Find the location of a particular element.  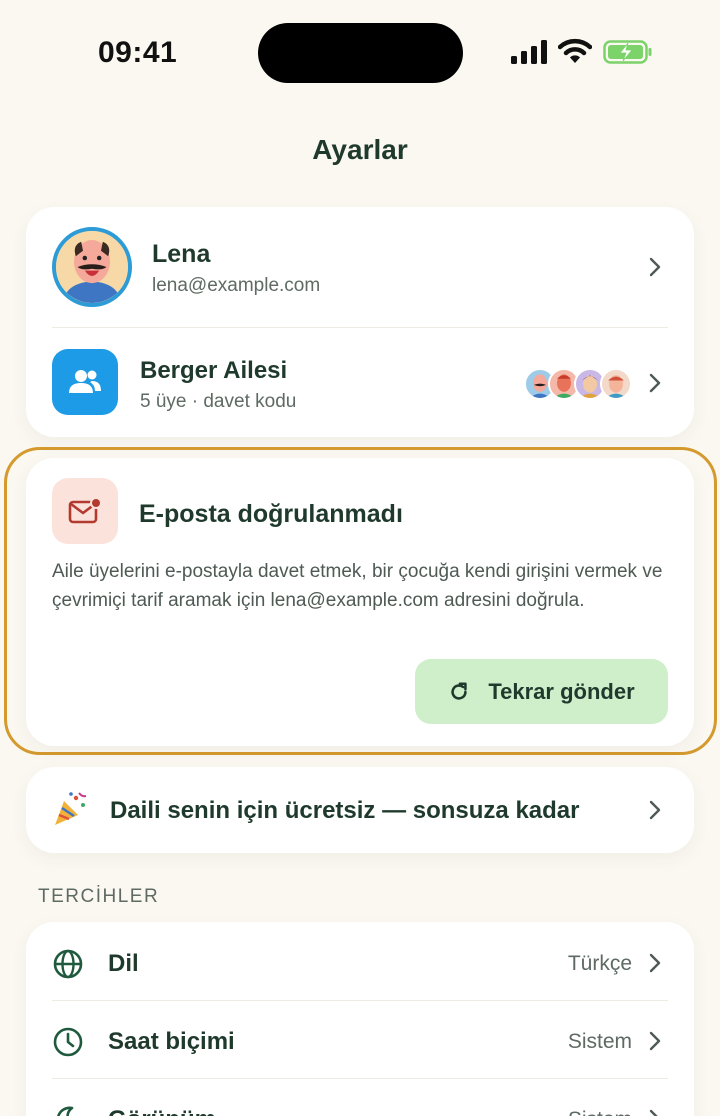

clock-icon is located at coordinates (68, 1042).